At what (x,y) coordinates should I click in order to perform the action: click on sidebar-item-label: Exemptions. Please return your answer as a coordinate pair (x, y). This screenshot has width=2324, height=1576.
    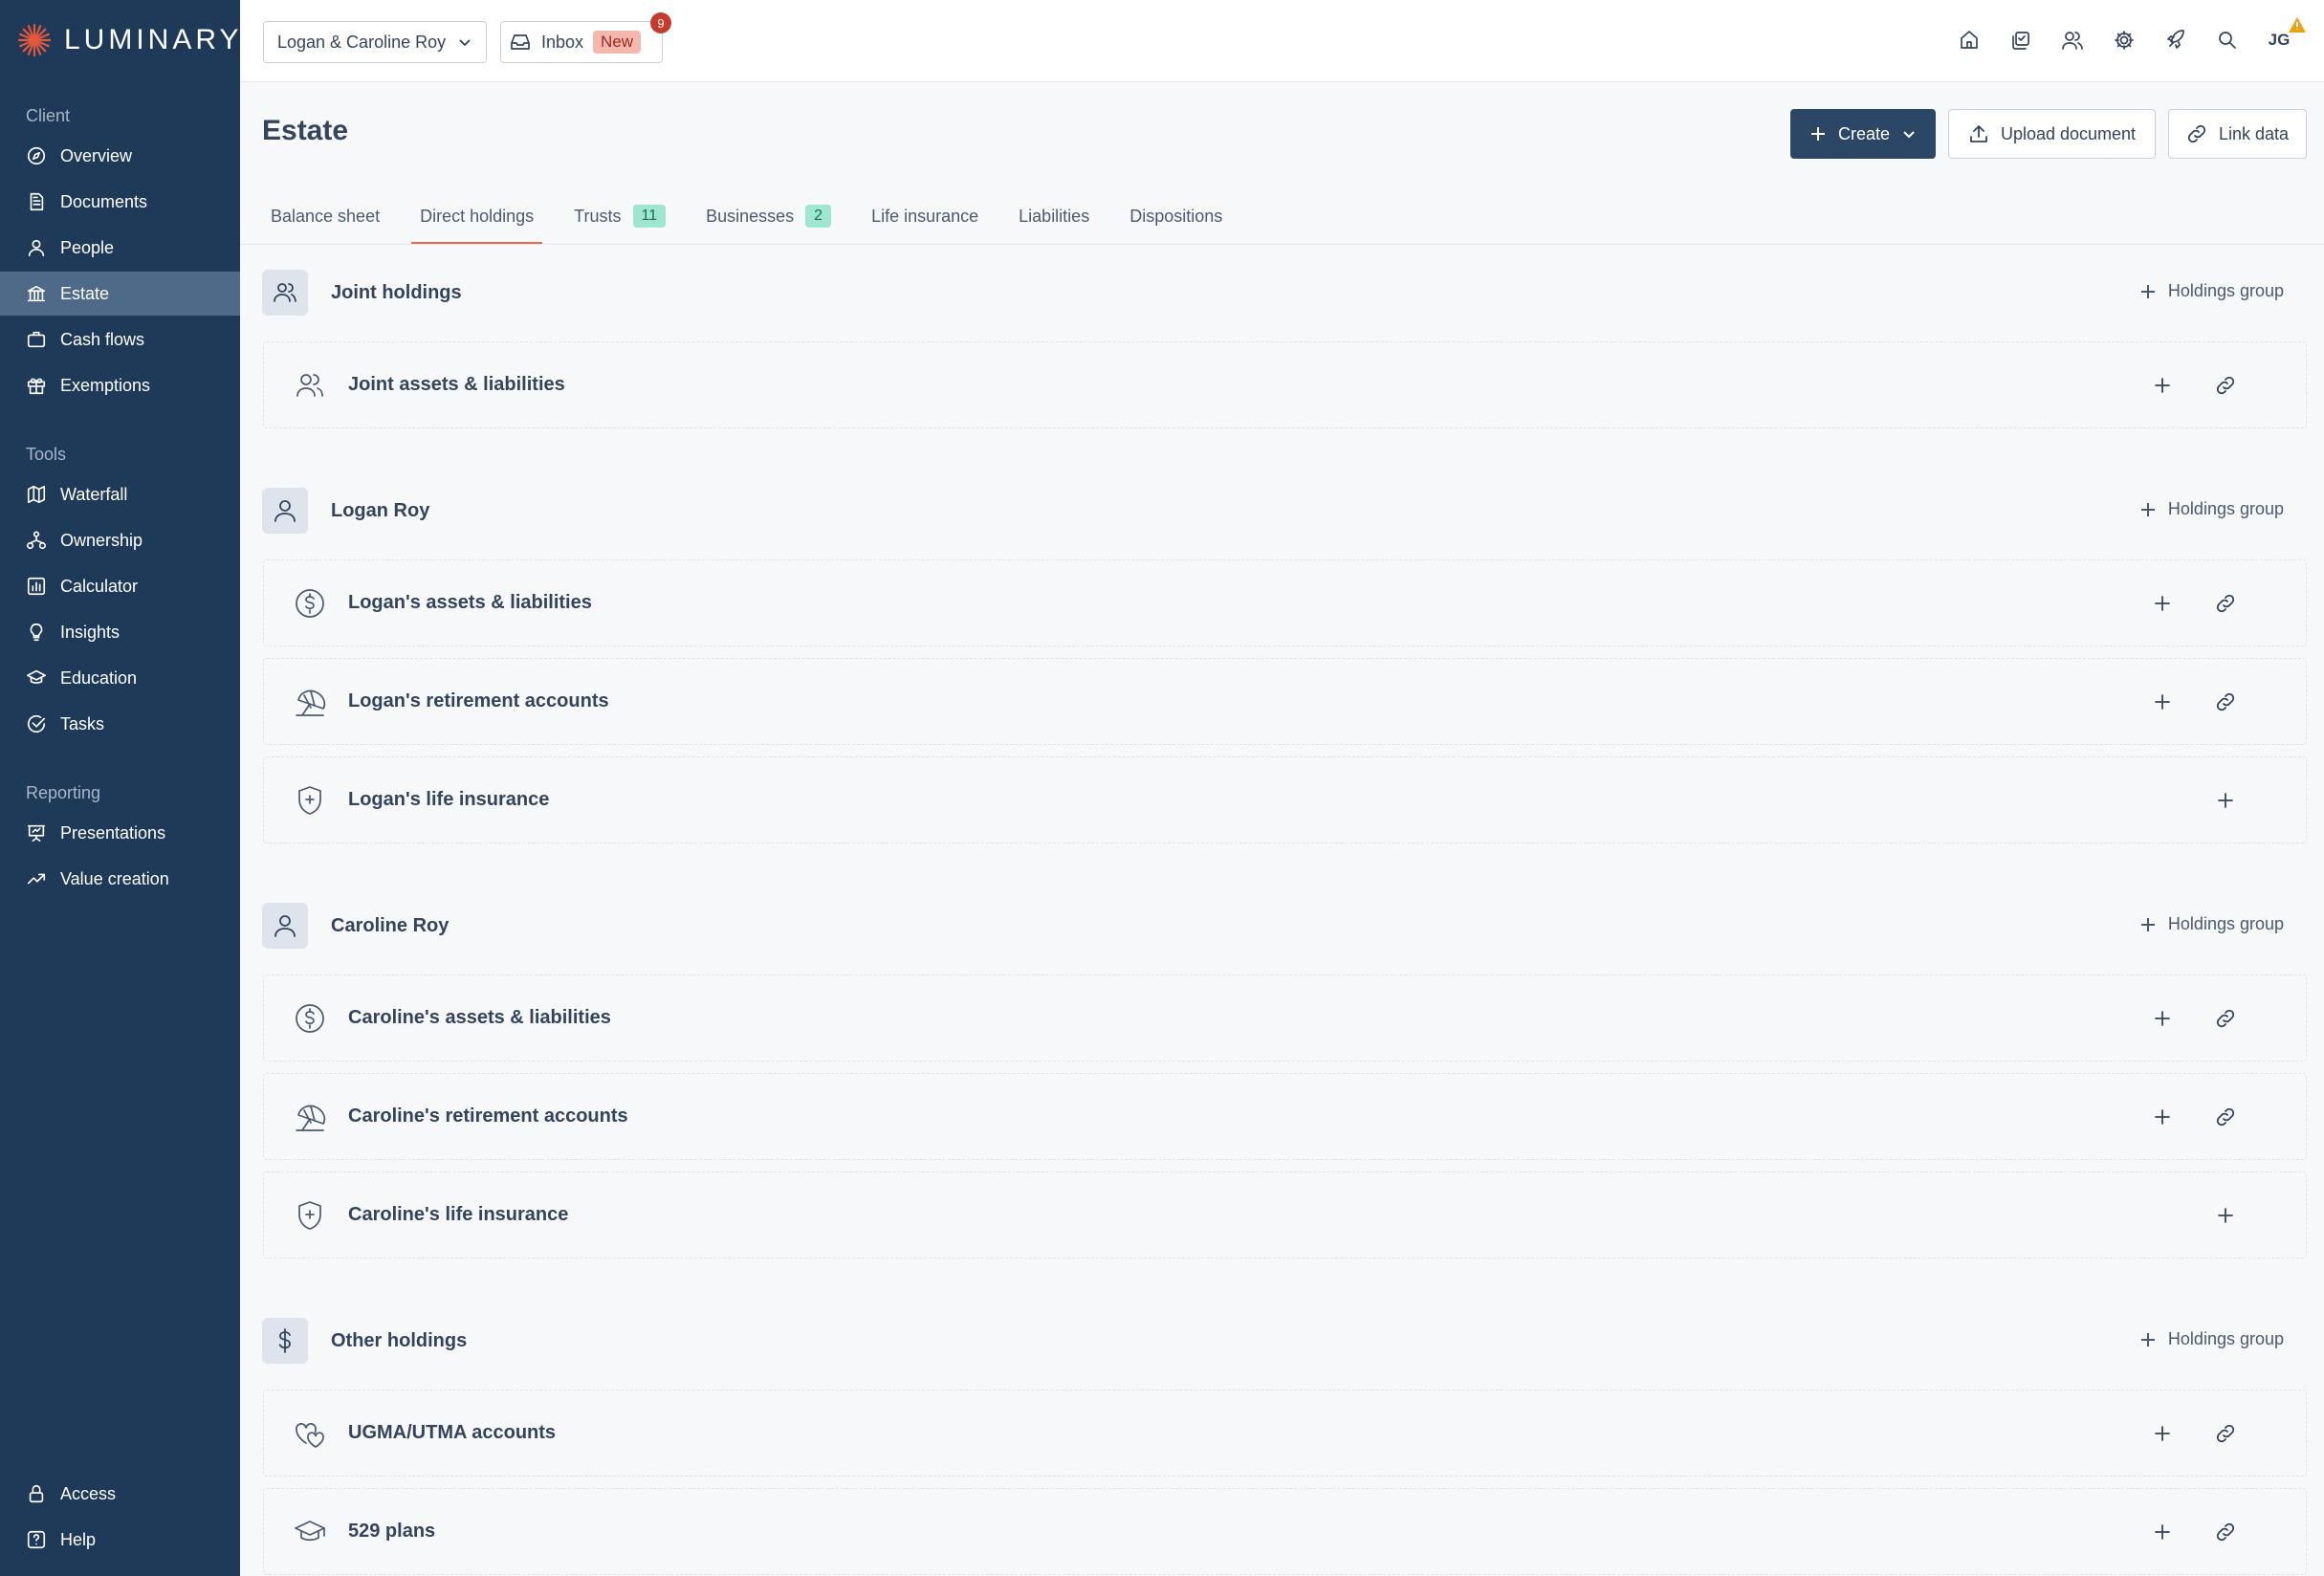
    Looking at the image, I should click on (105, 385).